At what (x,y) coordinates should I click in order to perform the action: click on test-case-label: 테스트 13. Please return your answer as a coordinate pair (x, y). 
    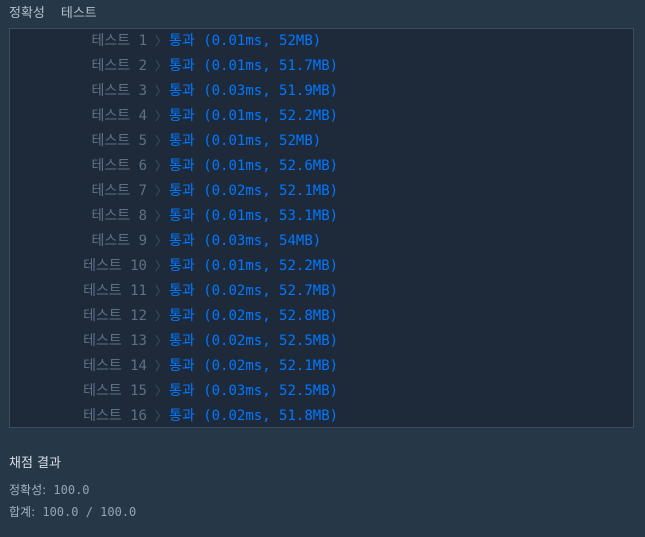
    Looking at the image, I should click on (115, 341).